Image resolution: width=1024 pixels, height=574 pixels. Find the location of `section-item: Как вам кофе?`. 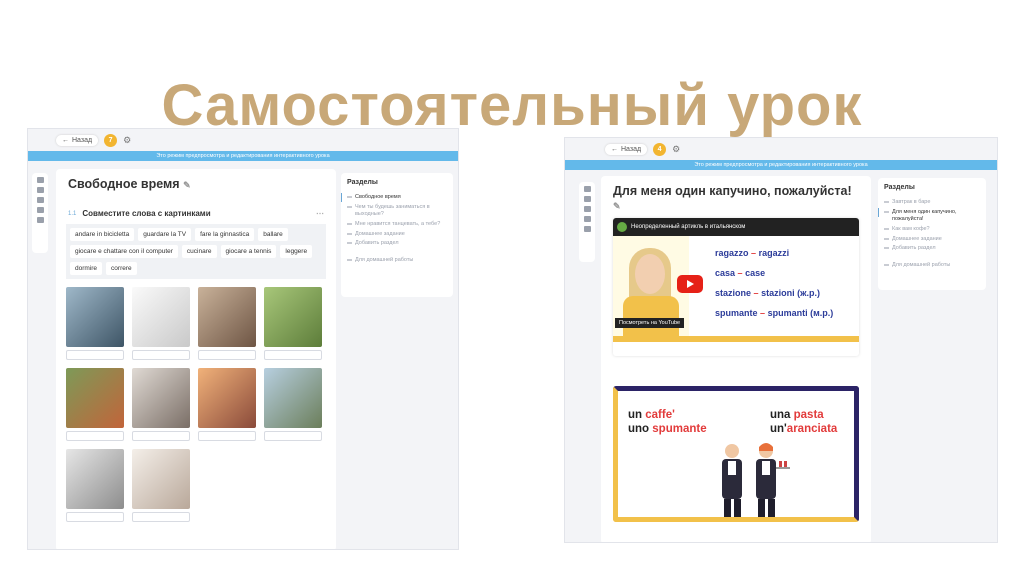

section-item: Как вам кофе? is located at coordinates (932, 229).